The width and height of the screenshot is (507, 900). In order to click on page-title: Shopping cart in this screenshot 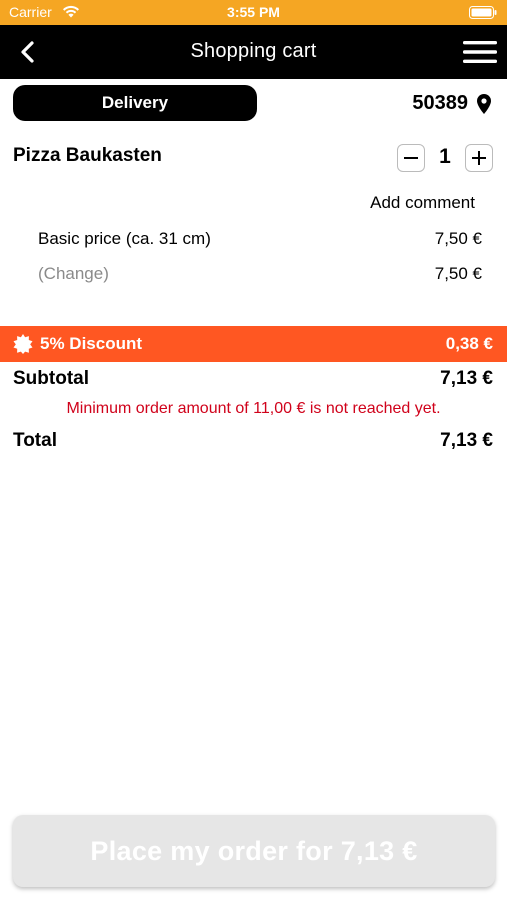, I will do `click(253, 51)`.